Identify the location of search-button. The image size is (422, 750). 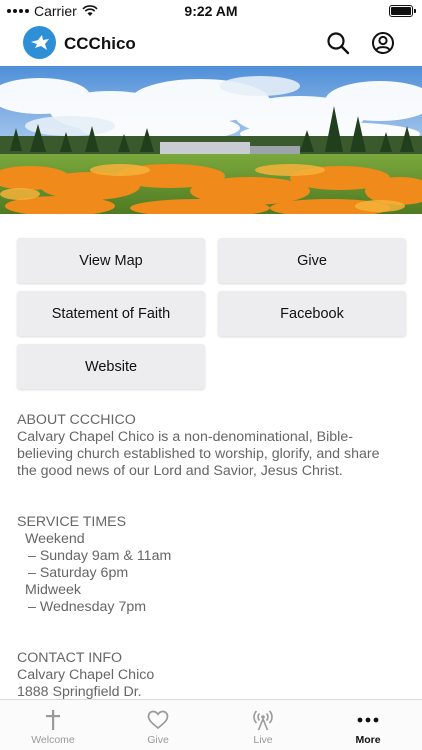
(338, 43).